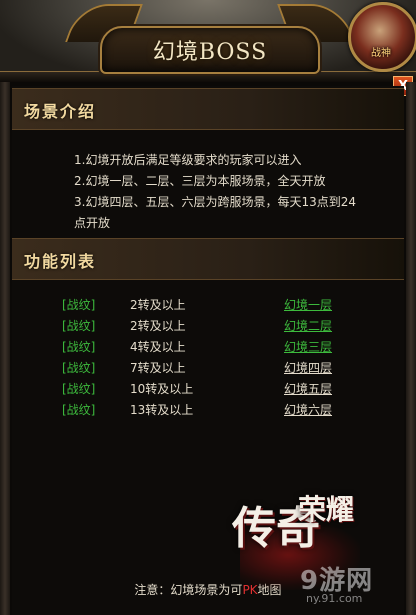  I want to click on section-header-functions: 功能列表, so click(208, 259).